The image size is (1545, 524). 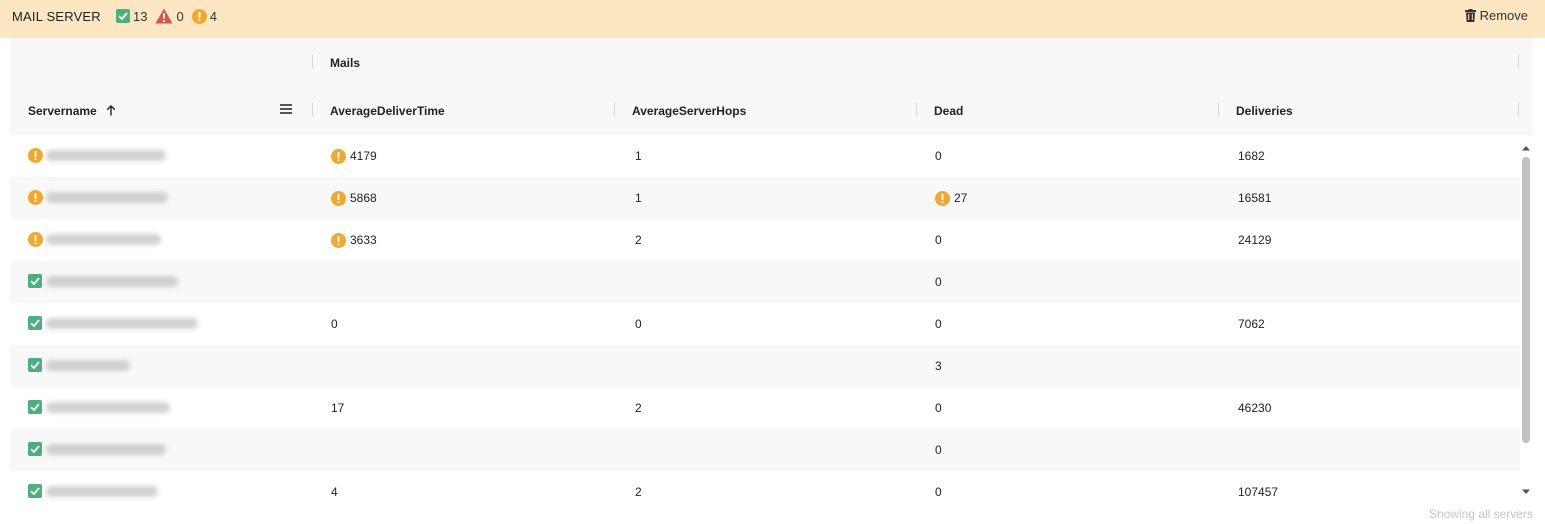 I want to click on cell-avg-deliver-time-value: 3633, so click(x=363, y=240).